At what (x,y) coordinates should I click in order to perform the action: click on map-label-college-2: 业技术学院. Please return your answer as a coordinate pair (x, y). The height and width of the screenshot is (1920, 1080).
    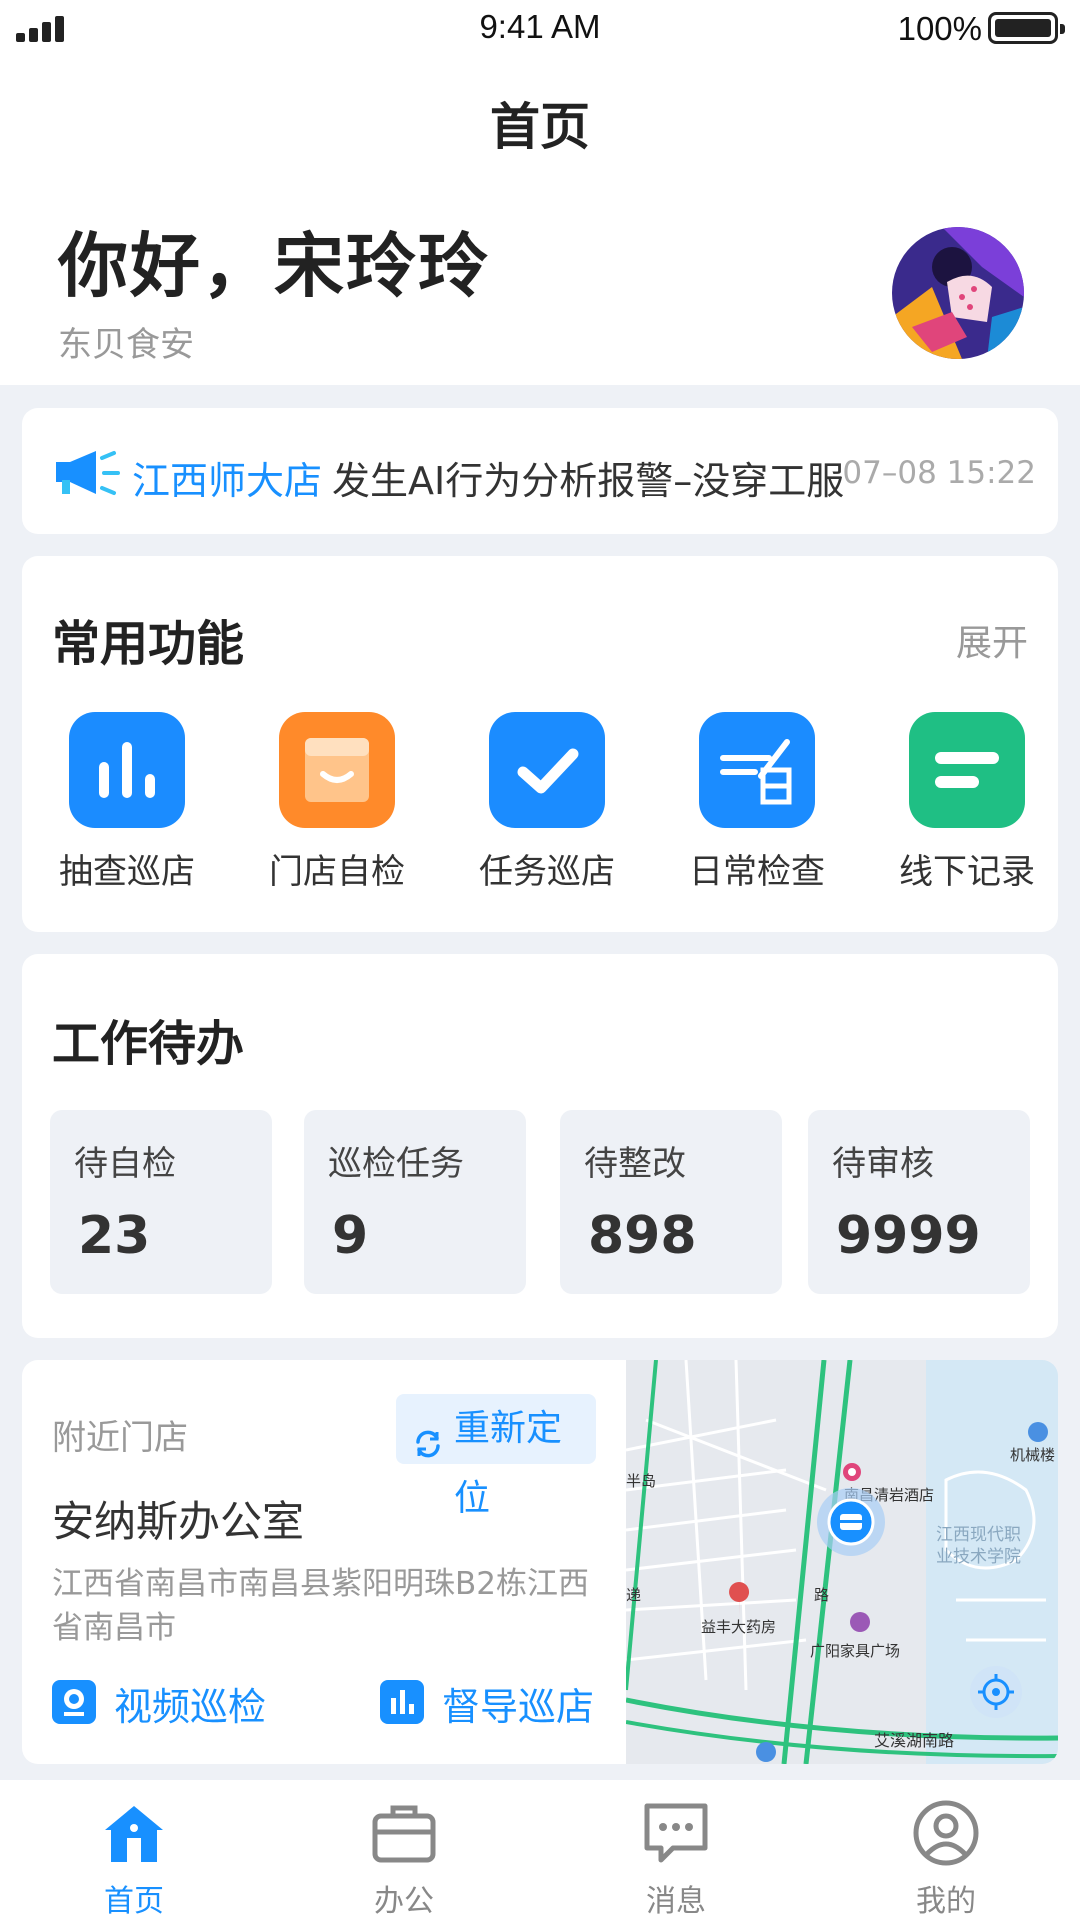
    Looking at the image, I should click on (978, 1556).